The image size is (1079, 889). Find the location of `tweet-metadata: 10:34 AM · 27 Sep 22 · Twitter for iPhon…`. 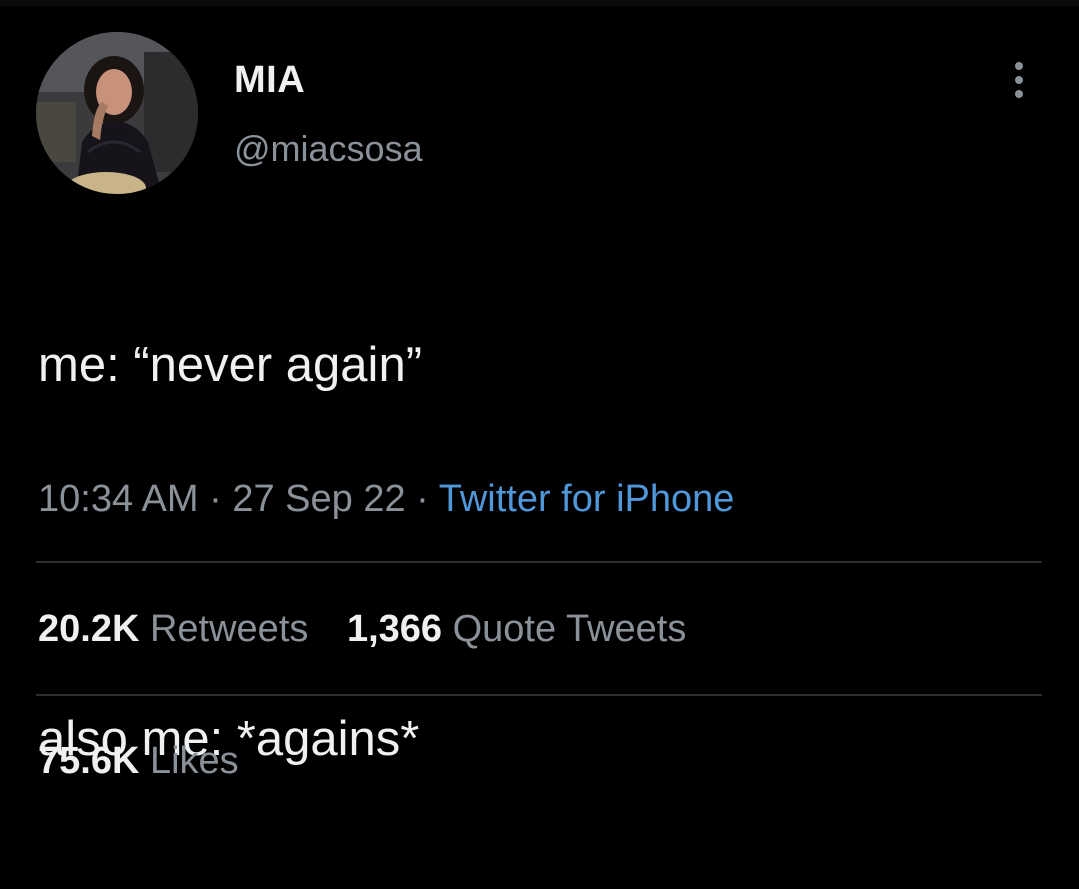

tweet-metadata: 10:34 AM · 27 Sep 22 · Twitter for iPhon… is located at coordinates (386, 499).